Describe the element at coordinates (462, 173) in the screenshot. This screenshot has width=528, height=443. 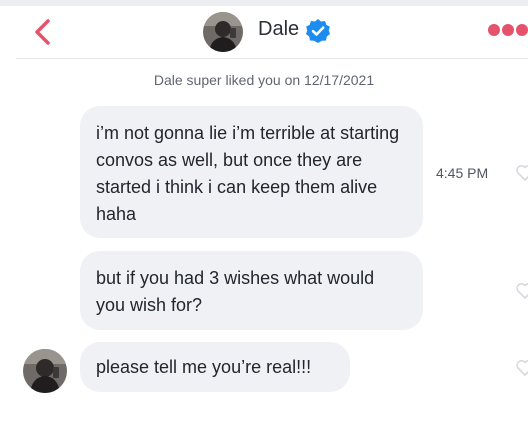
I see `message-timestamp: 4:45 PM` at that location.